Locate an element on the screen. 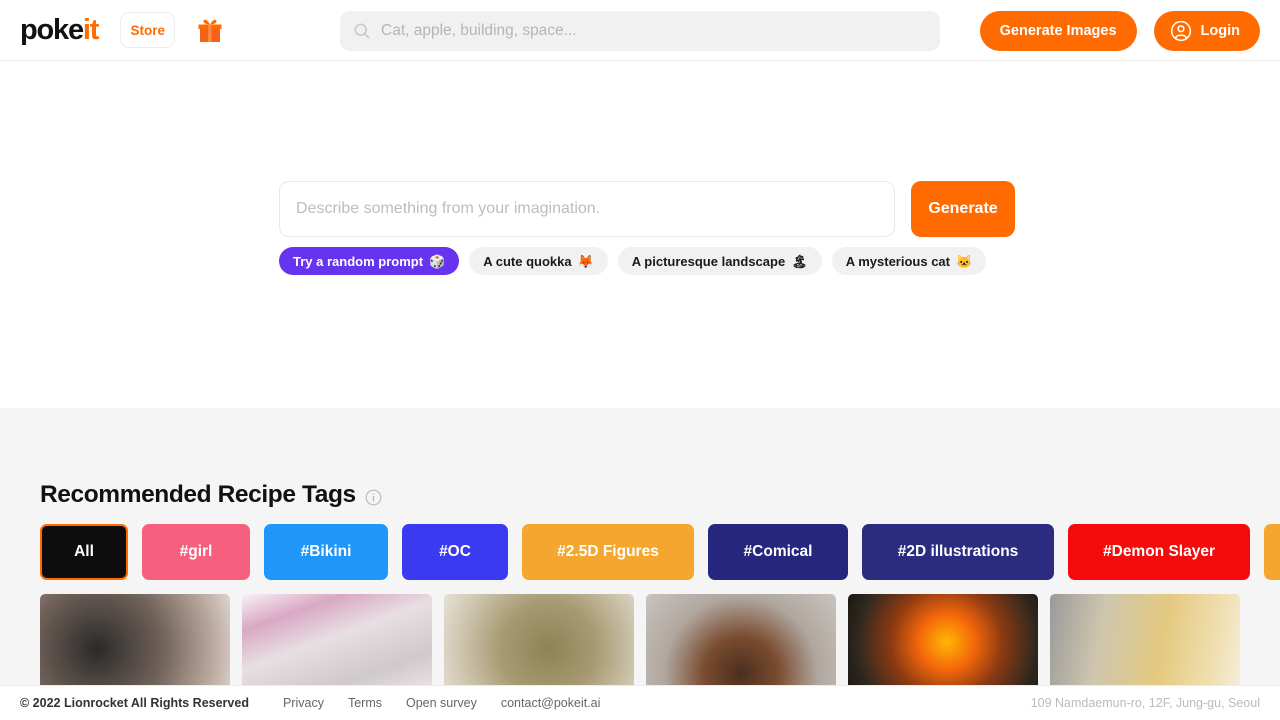  prompt-box is located at coordinates (587, 209).